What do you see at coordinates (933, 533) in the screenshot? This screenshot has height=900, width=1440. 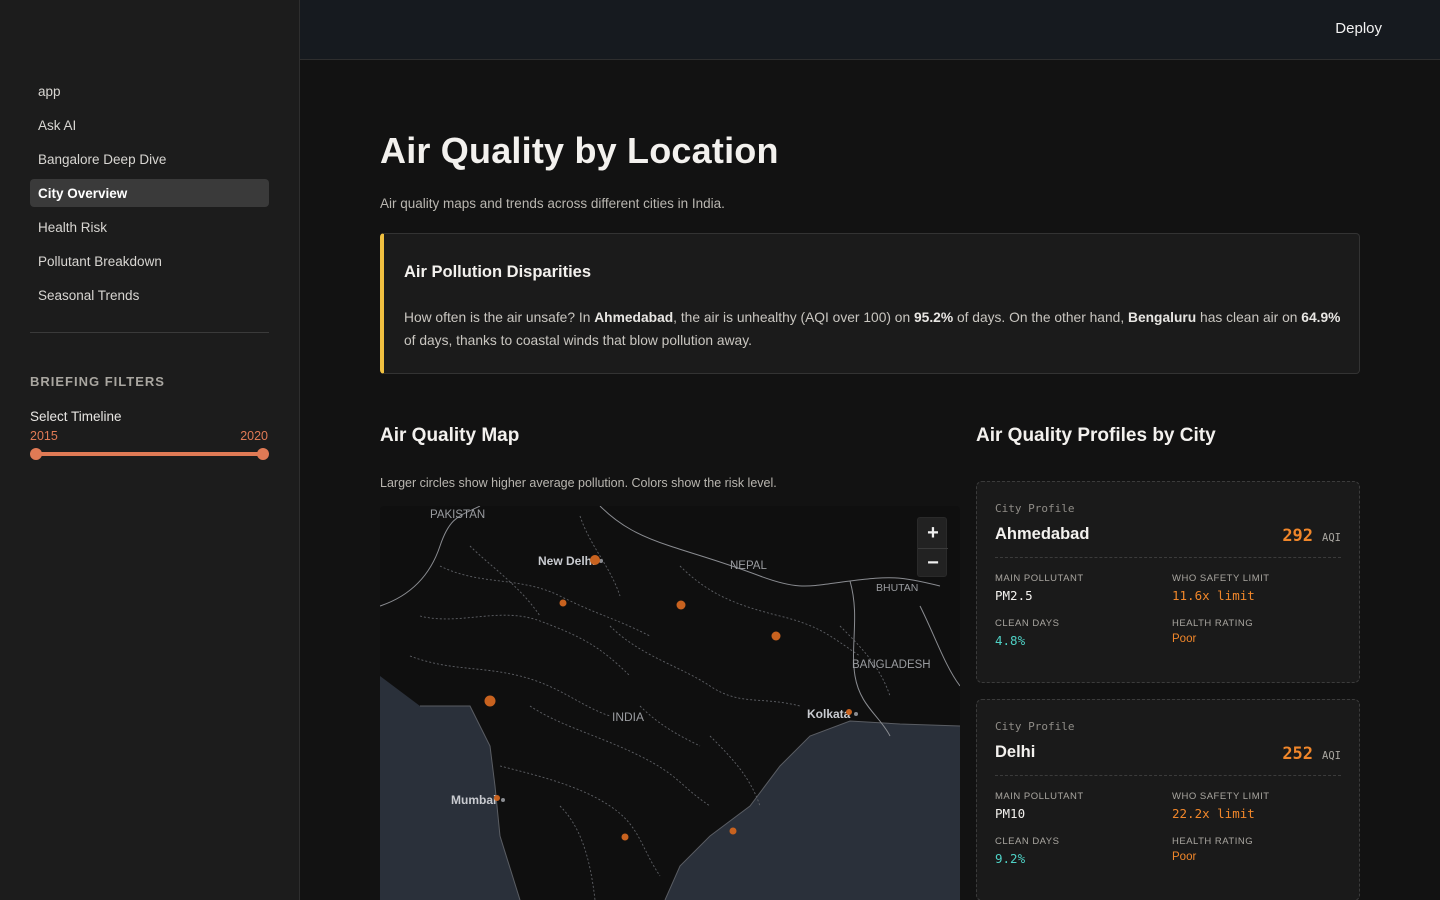 I see `zoom-in-button: +` at bounding box center [933, 533].